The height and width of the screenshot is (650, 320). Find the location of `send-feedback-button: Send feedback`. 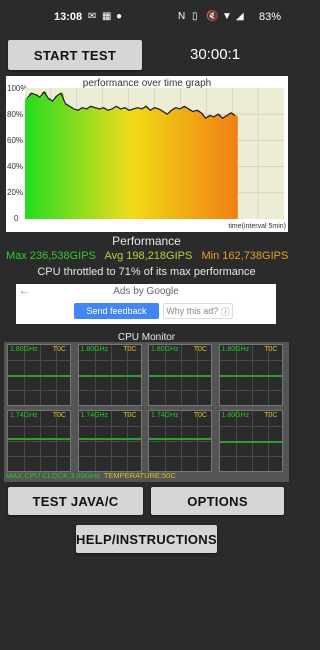

send-feedback-button: Send feedback is located at coordinates (116, 311).